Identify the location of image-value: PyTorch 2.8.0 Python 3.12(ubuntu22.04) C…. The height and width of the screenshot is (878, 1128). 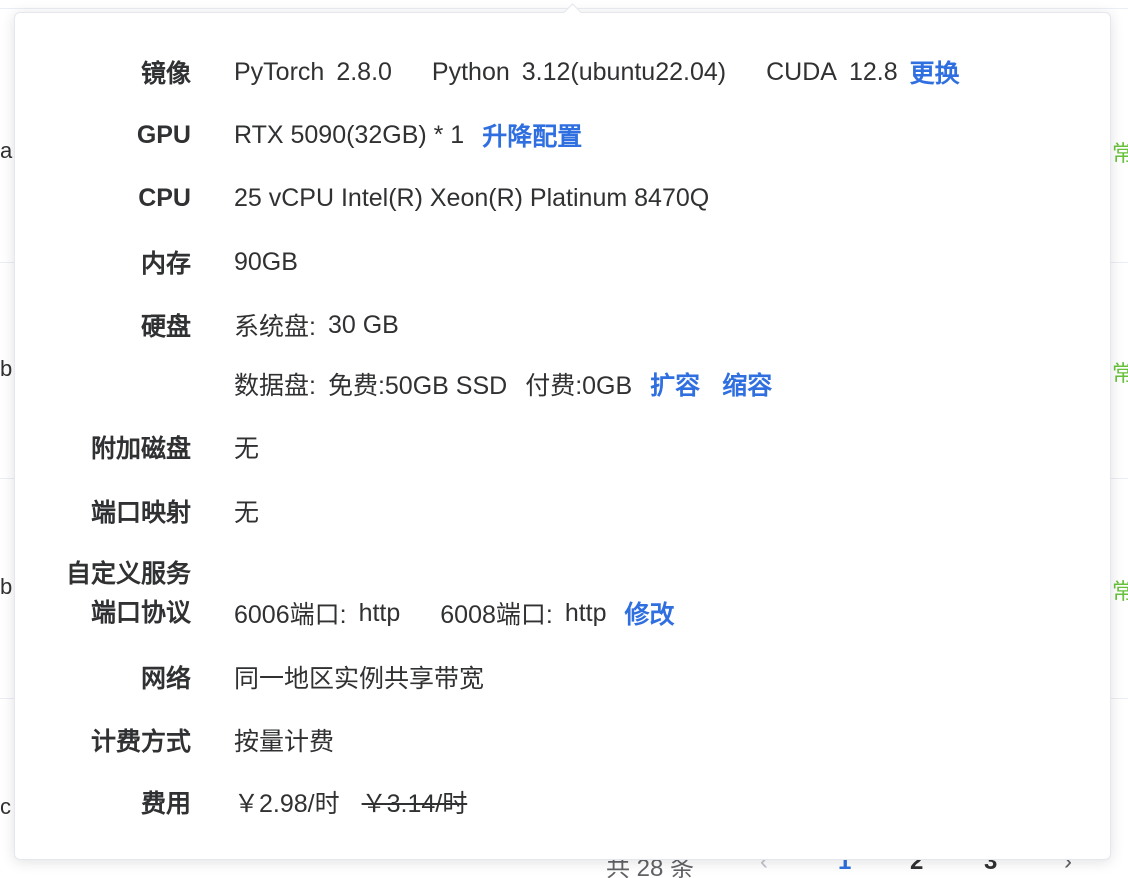
(597, 72).